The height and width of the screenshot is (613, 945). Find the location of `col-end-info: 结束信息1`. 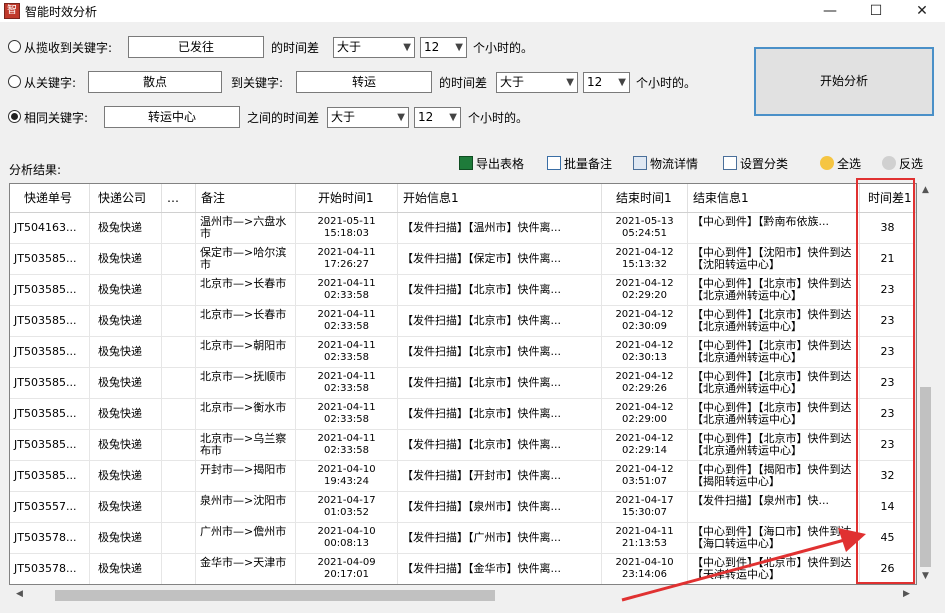

col-end-info: 结束信息1 is located at coordinates (774, 198).